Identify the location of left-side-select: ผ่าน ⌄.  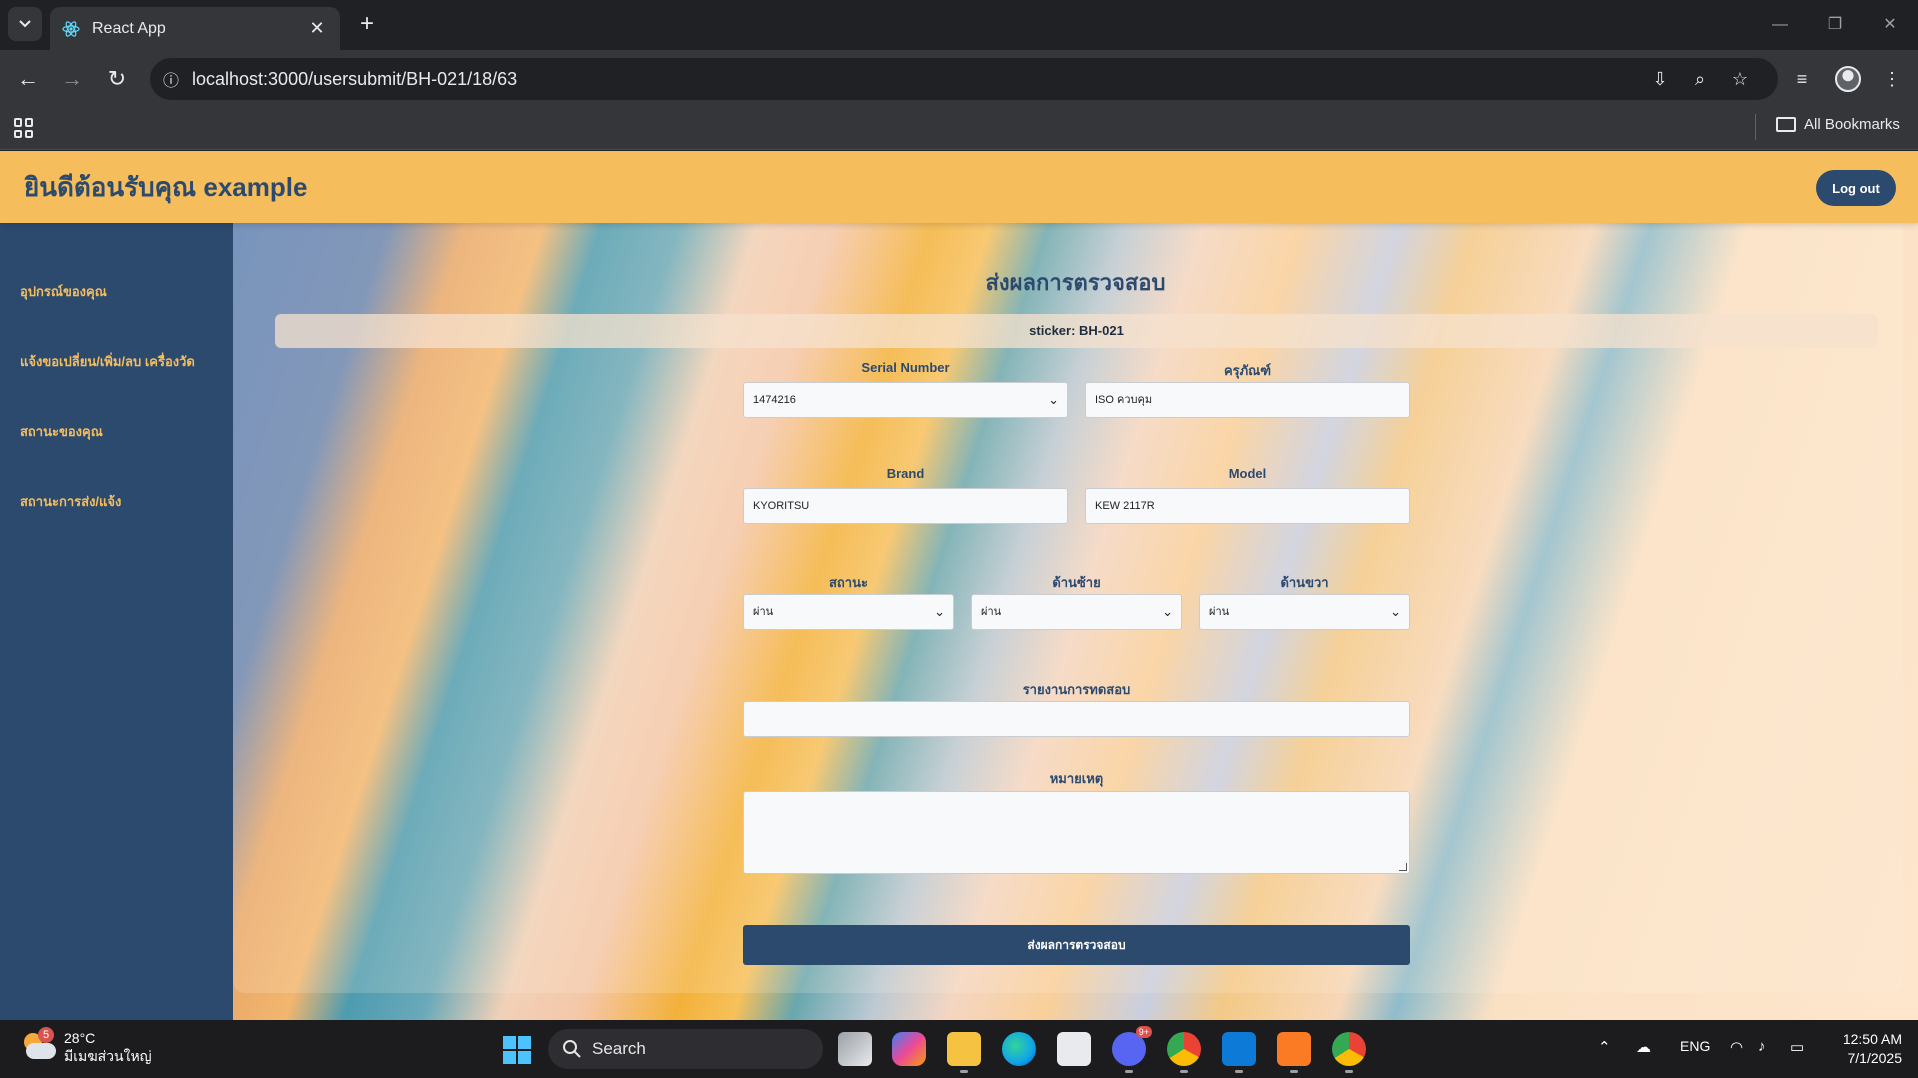
(1076, 612).